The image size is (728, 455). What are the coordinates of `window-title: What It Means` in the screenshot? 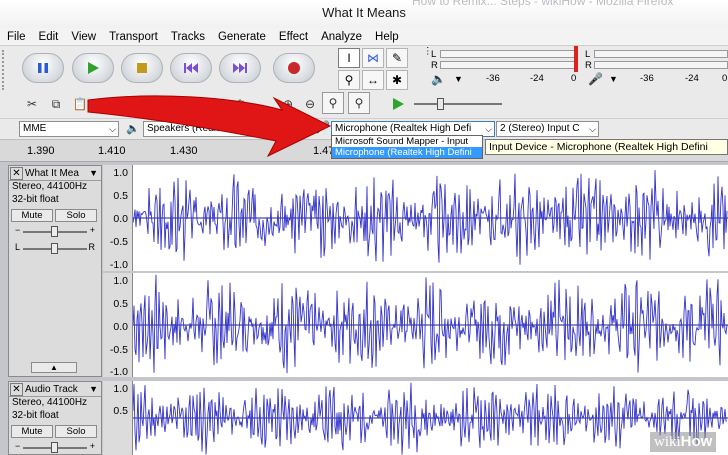 It's located at (364, 12).